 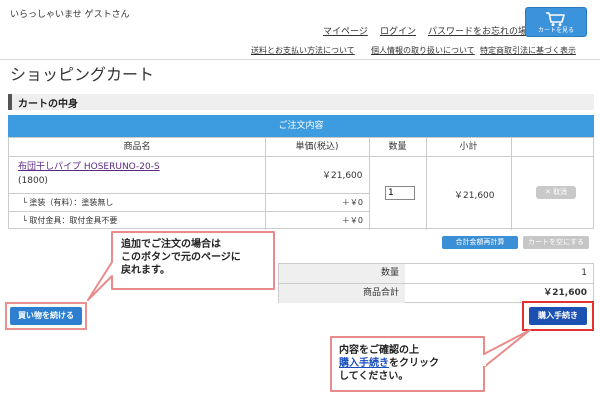 I want to click on recalculate-button: 合計金額再計算, so click(x=480, y=242).